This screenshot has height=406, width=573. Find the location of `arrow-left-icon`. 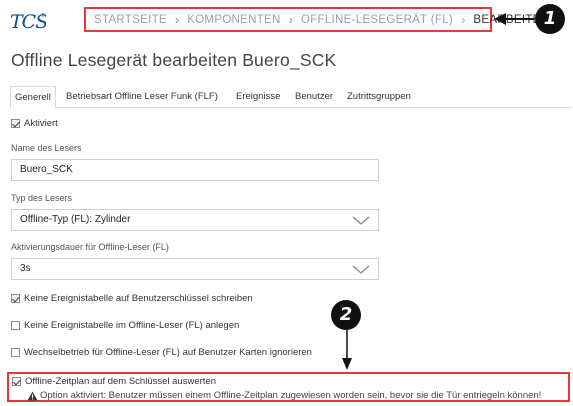

arrow-left-icon is located at coordinates (514, 19).